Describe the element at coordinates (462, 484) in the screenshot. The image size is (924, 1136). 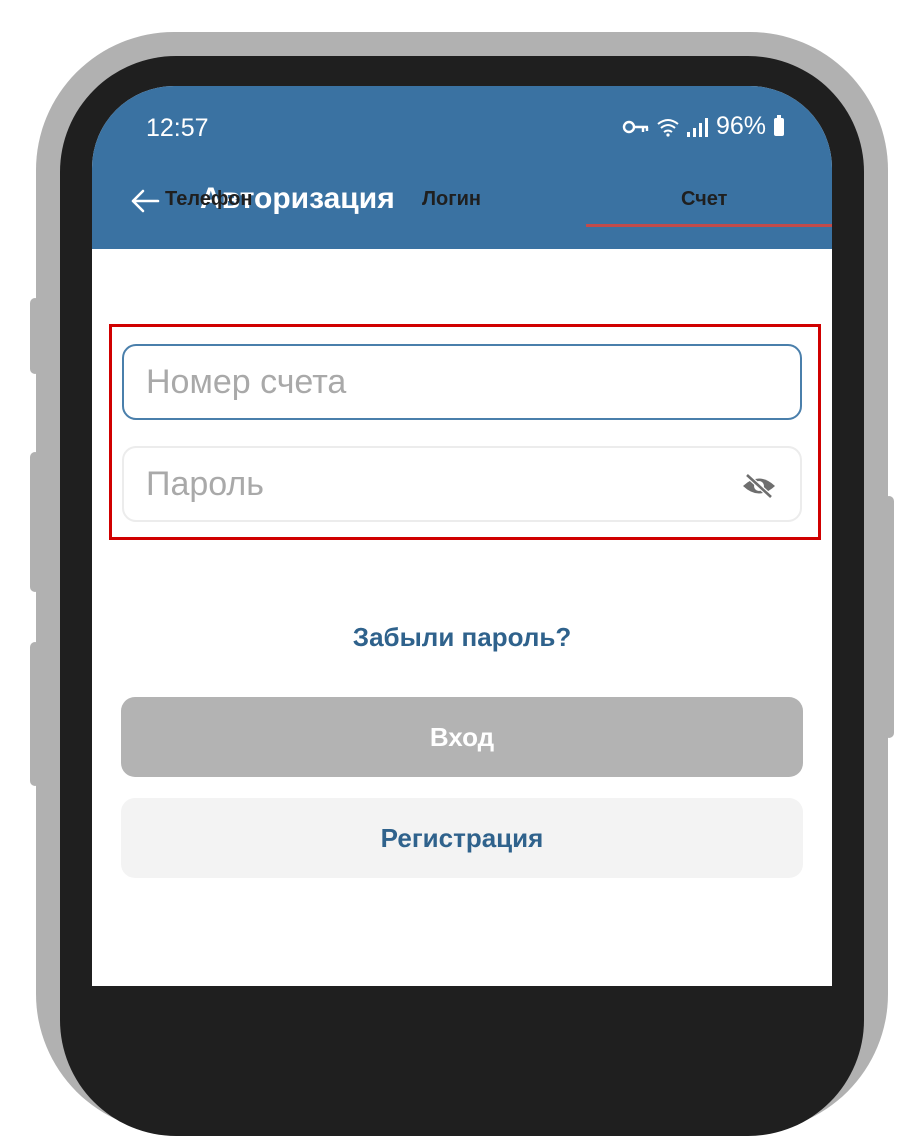
I see `password-input: Пароль` at that location.